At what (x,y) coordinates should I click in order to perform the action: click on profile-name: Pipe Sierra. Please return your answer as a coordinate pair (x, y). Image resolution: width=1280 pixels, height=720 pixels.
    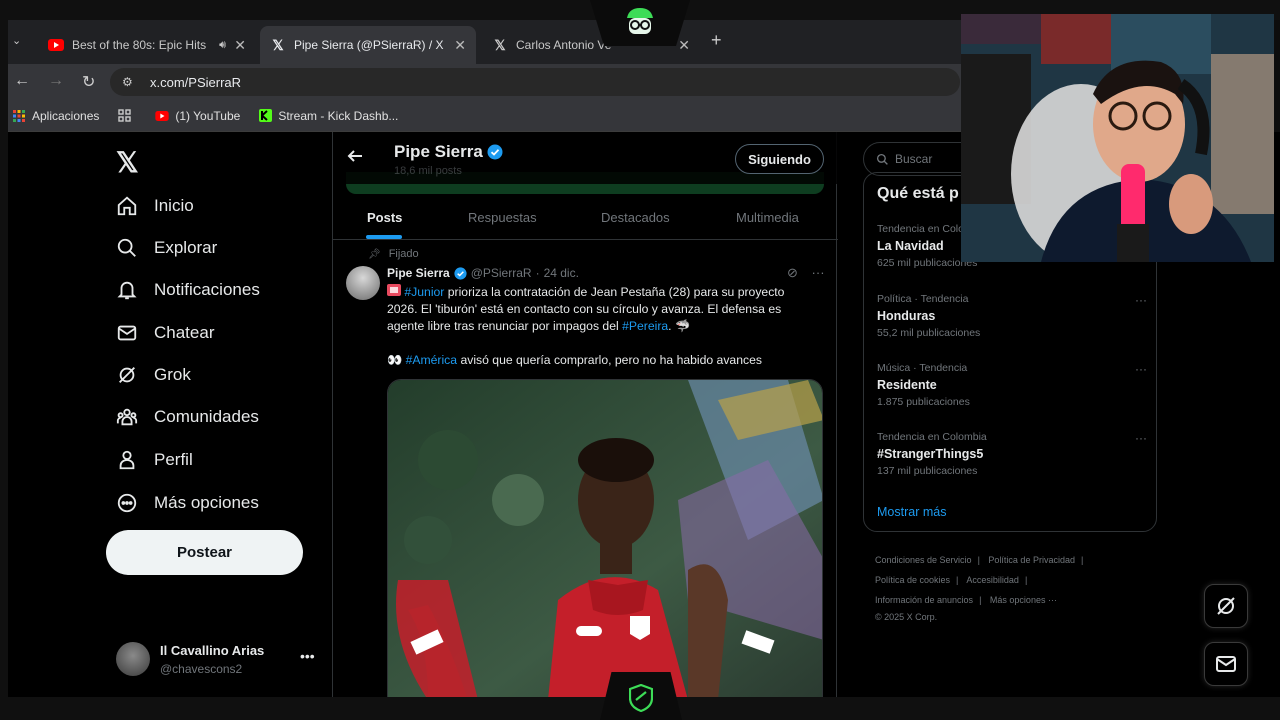
    Looking at the image, I should click on (448, 152).